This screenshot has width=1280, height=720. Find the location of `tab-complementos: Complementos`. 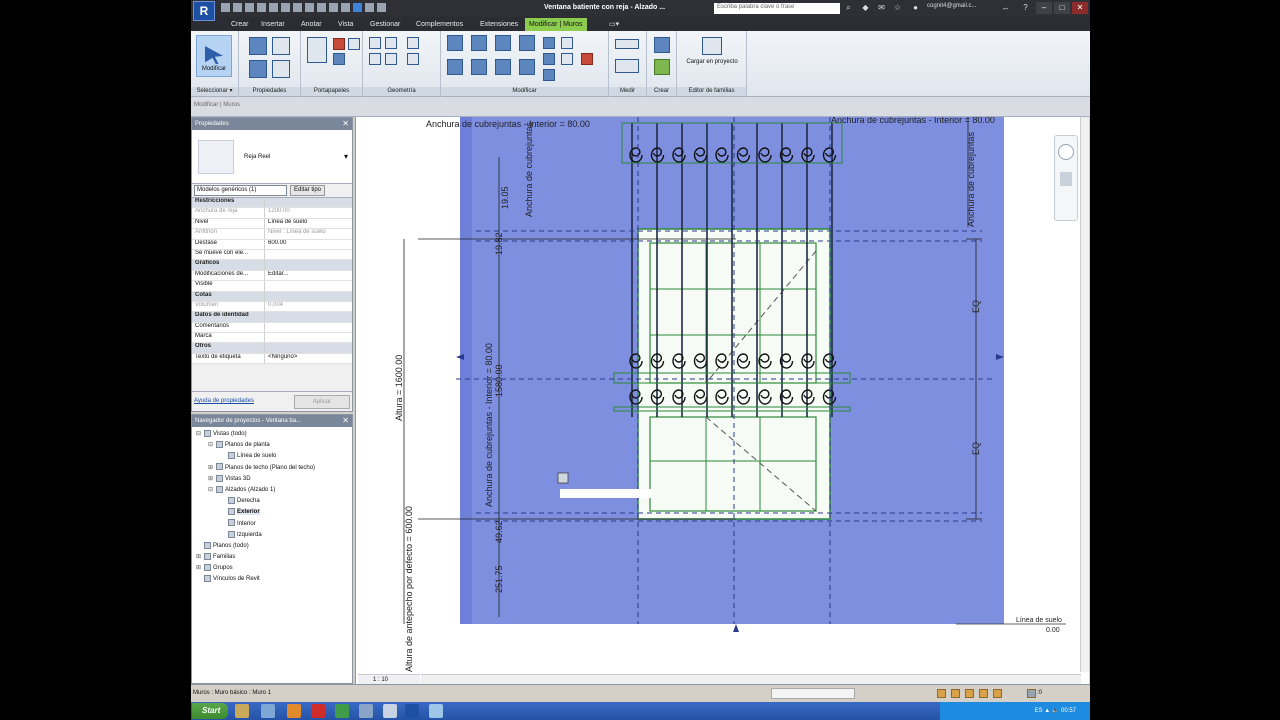

tab-complementos: Complementos is located at coordinates (439, 24).